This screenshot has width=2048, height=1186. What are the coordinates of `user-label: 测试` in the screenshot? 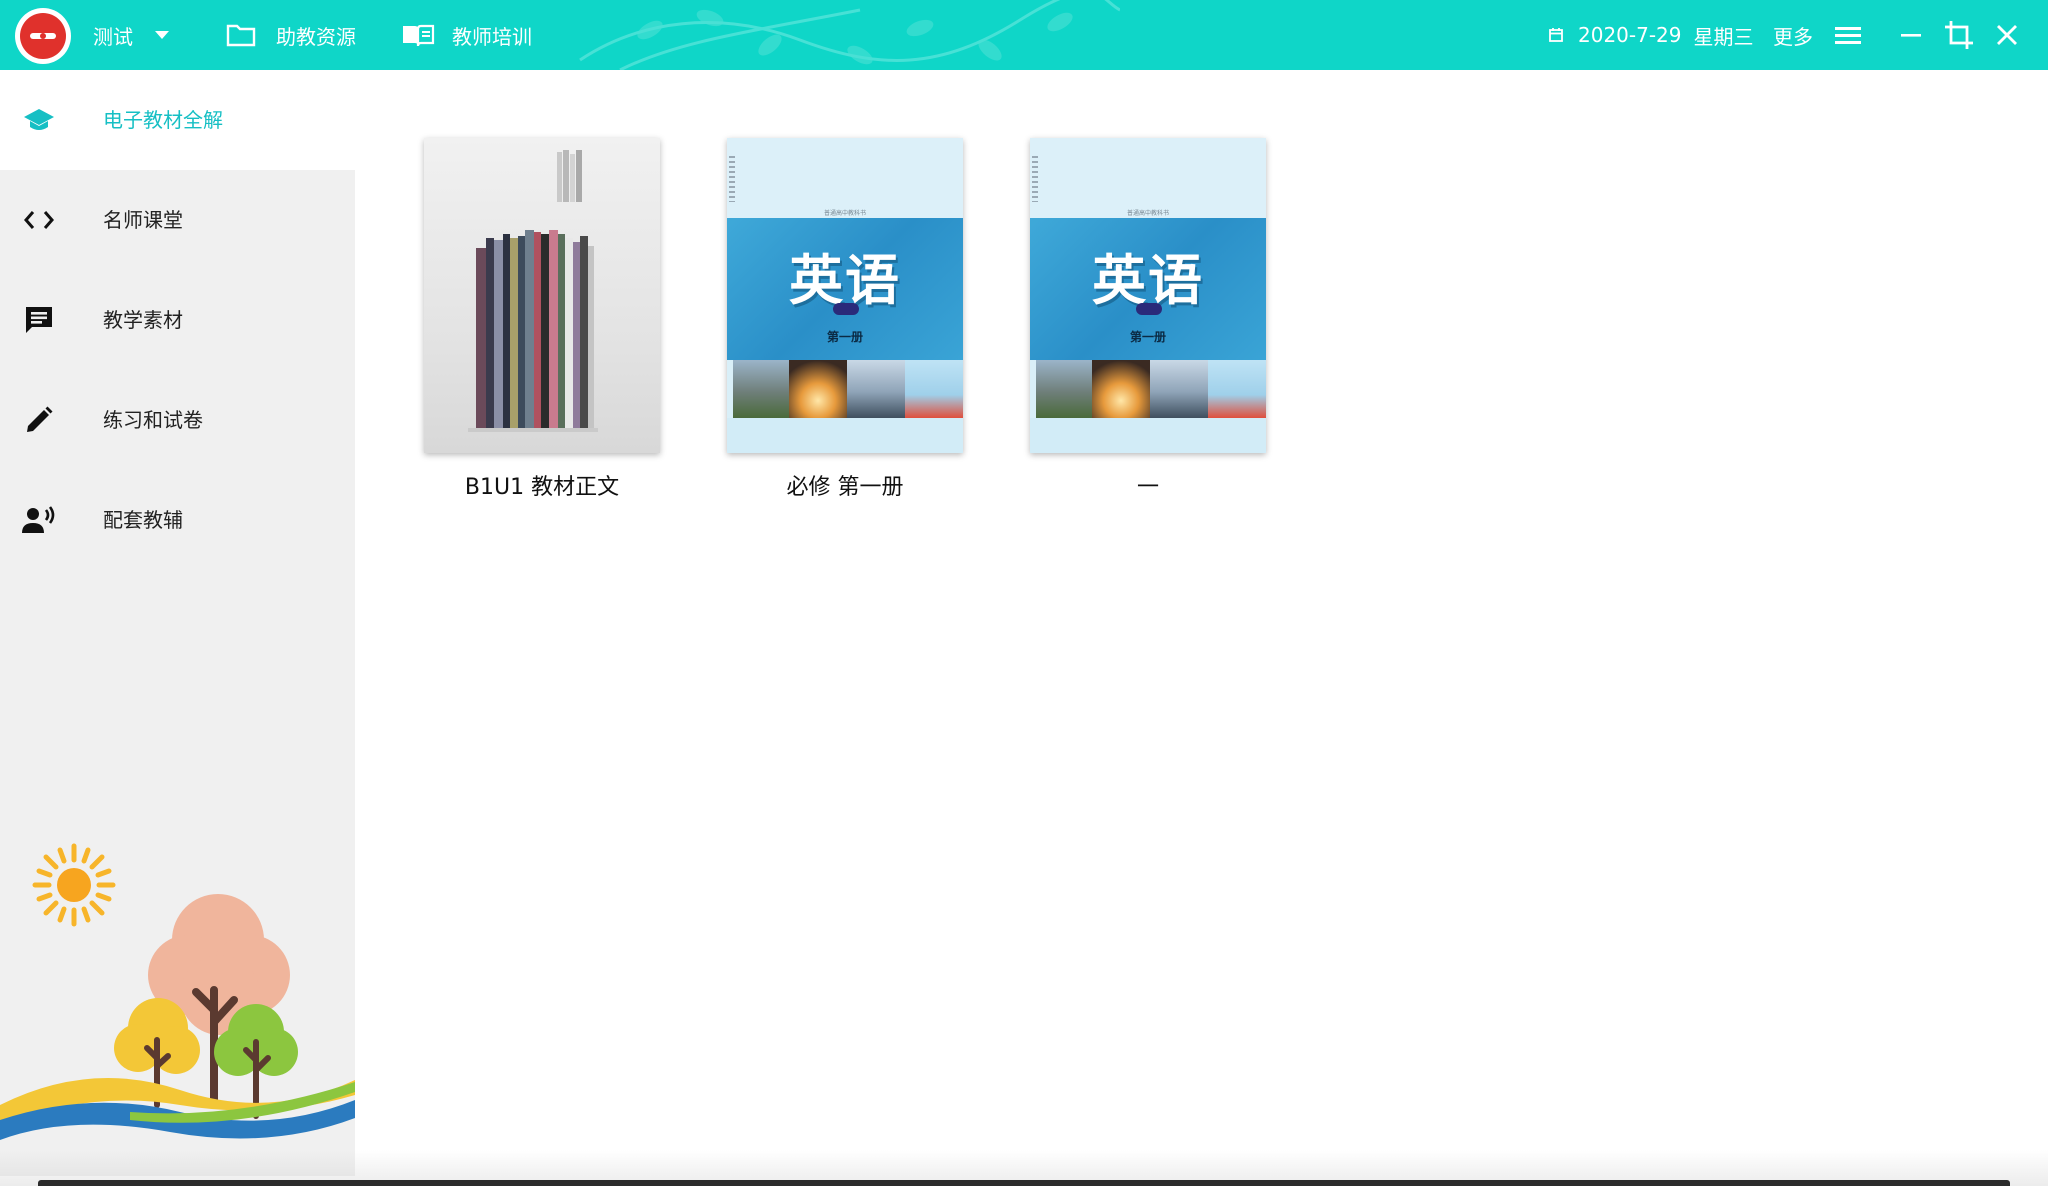 It's located at (113, 36).